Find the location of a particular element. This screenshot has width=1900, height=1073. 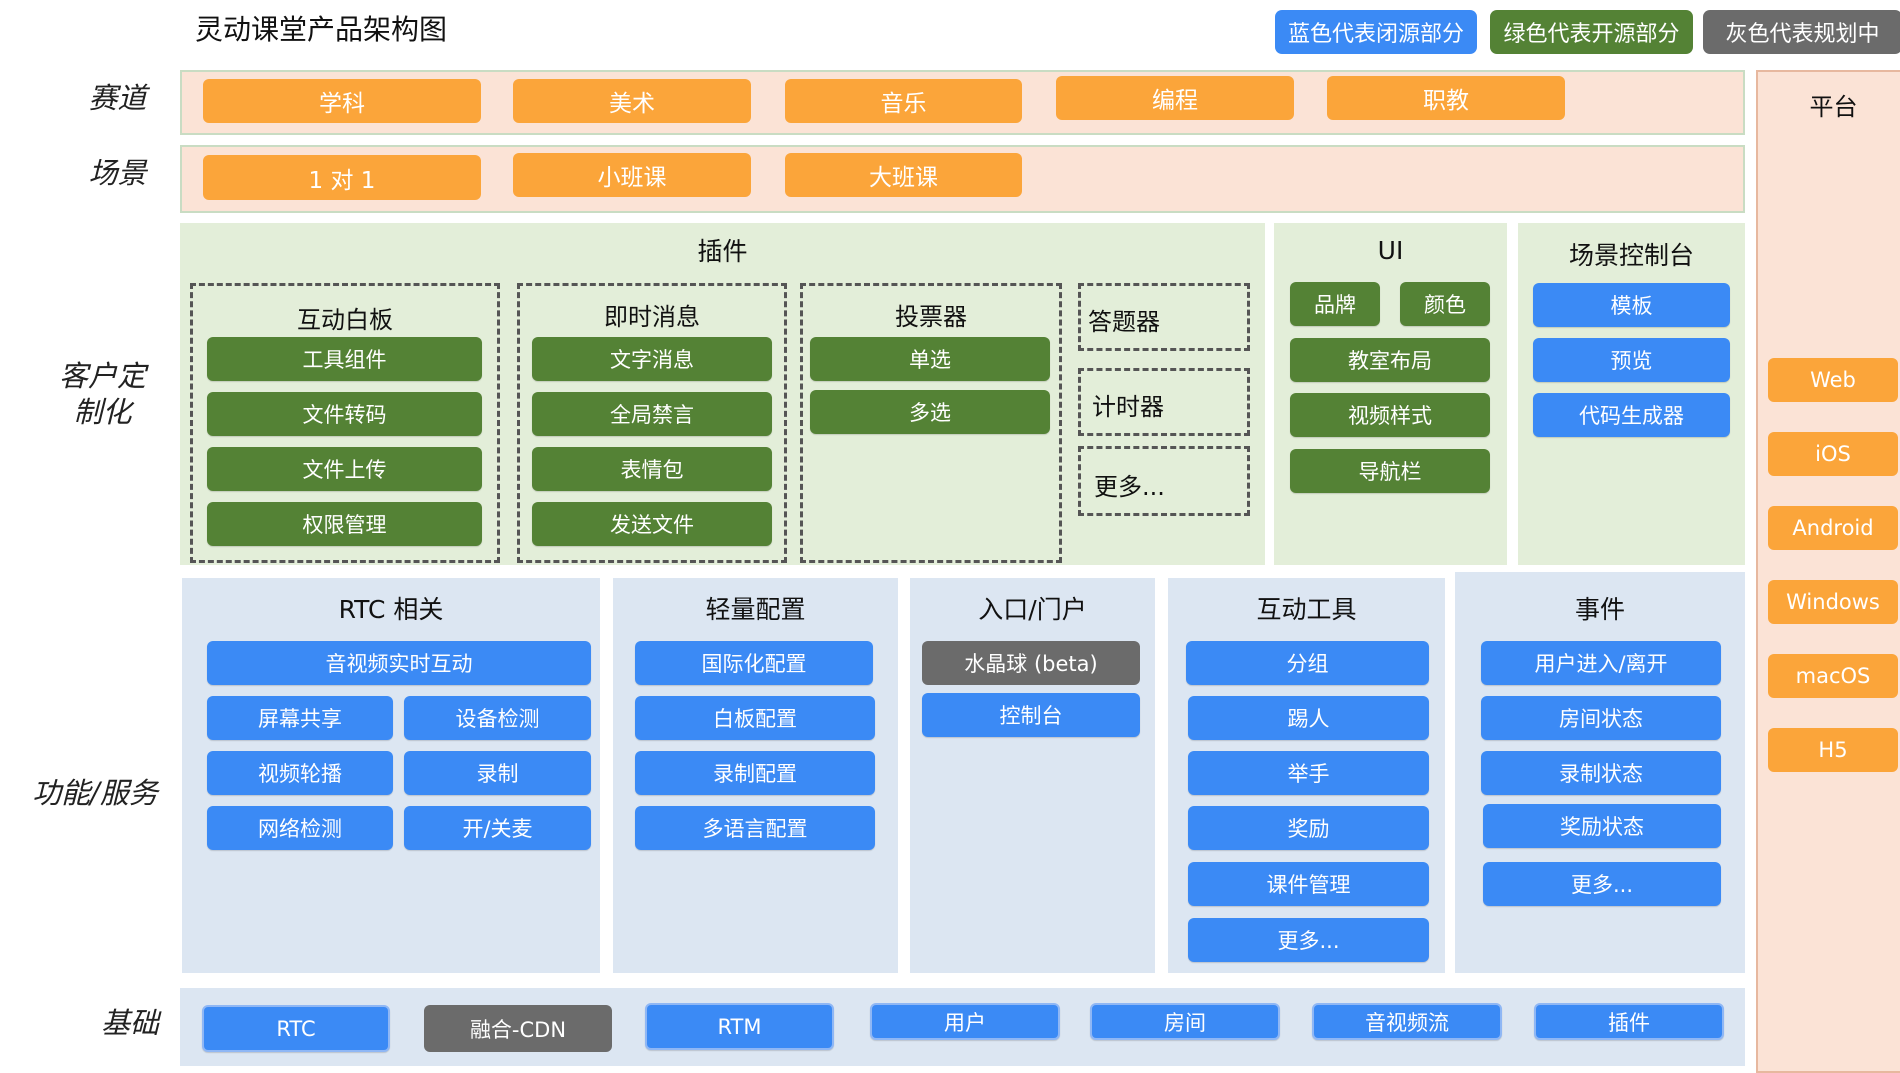

row-label-track: 赛道 is located at coordinates (117, 98).